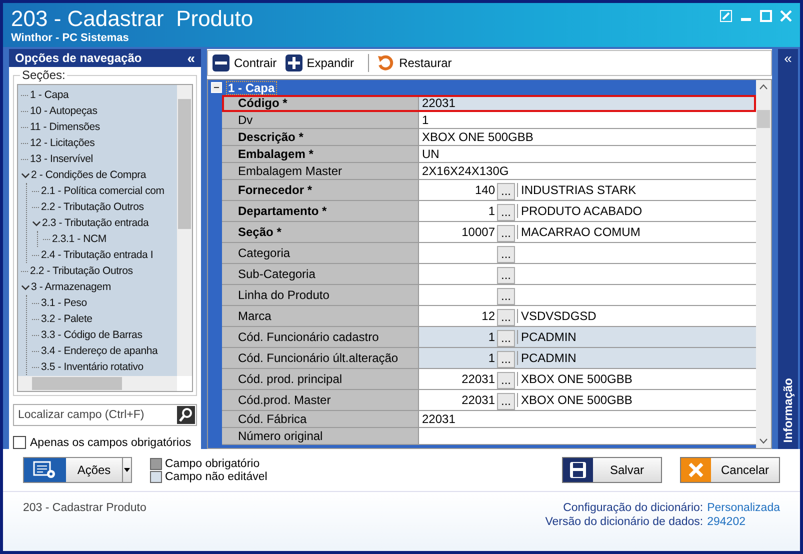 The height and width of the screenshot is (554, 803). Describe the element at coordinates (247, 63) in the screenshot. I see `toolbar-button: Contrair` at that location.